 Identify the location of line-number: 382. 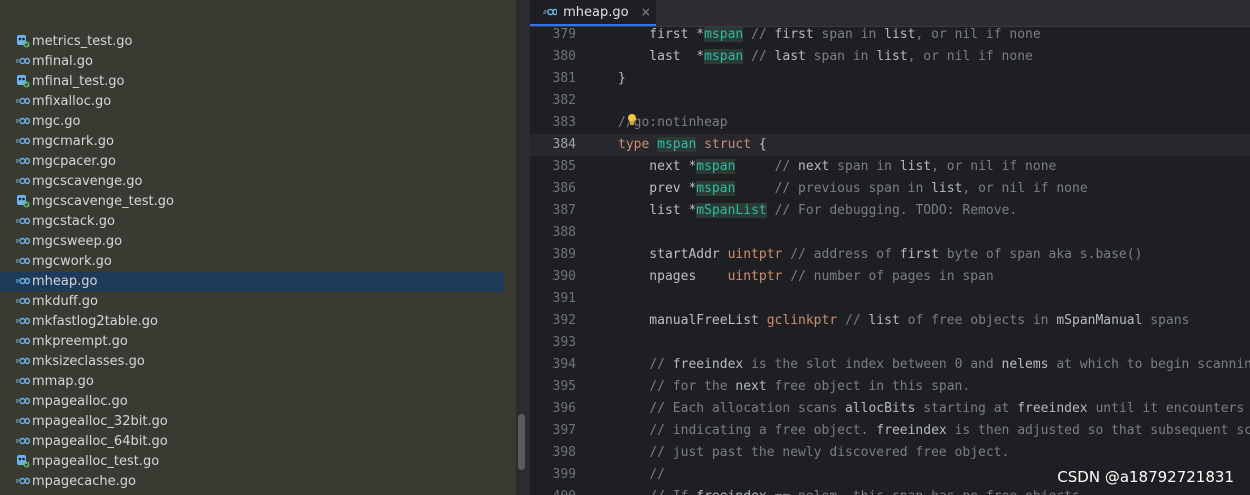
(564, 100).